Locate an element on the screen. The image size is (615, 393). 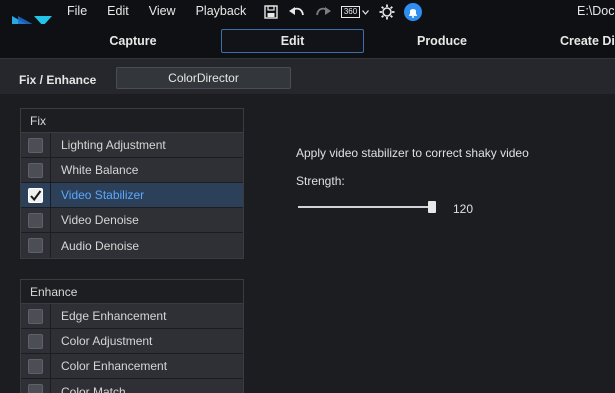
list-item-label: Edge Enhancement is located at coordinates (147, 316).